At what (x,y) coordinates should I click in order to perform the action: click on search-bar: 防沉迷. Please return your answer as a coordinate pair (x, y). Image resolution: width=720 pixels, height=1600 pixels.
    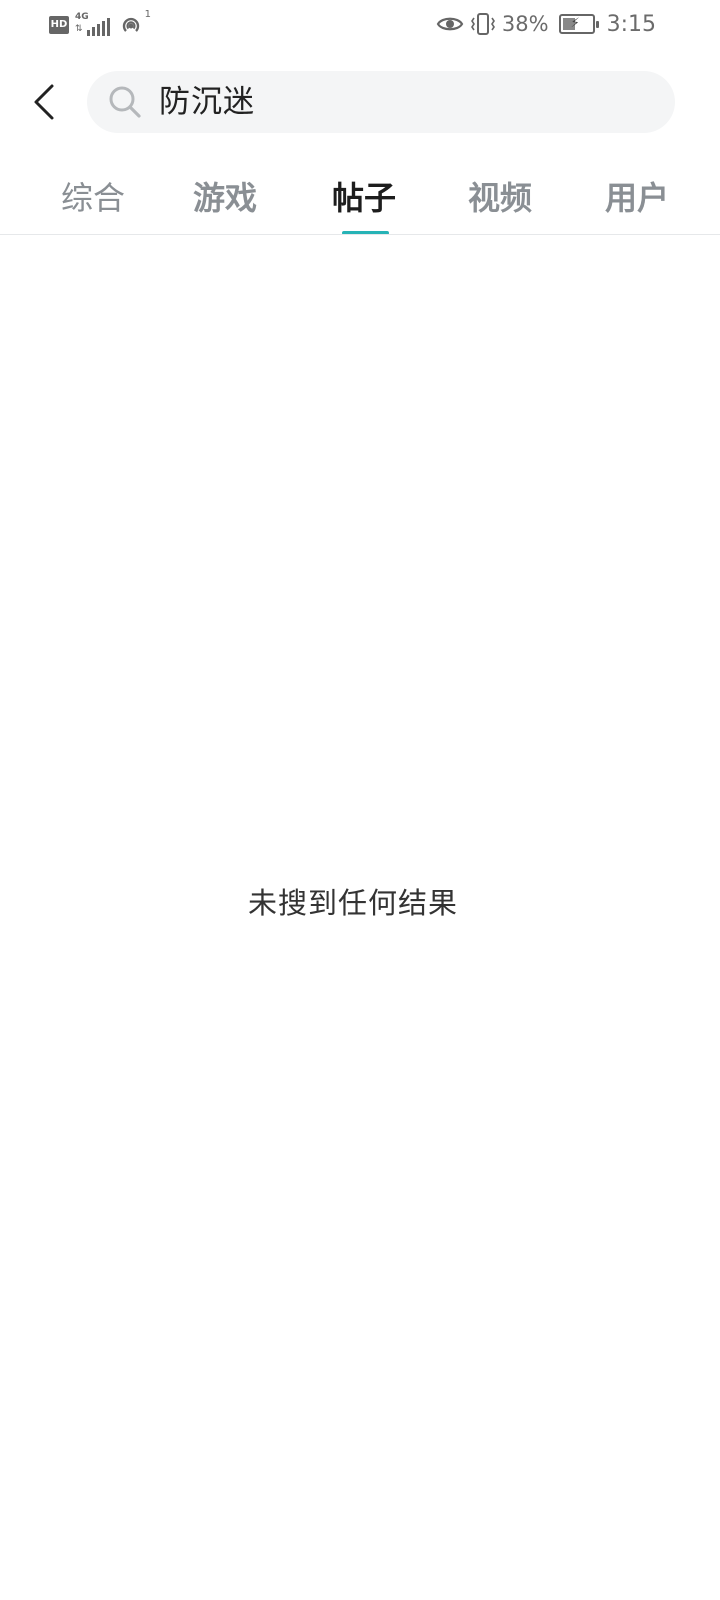
    Looking at the image, I should click on (381, 102).